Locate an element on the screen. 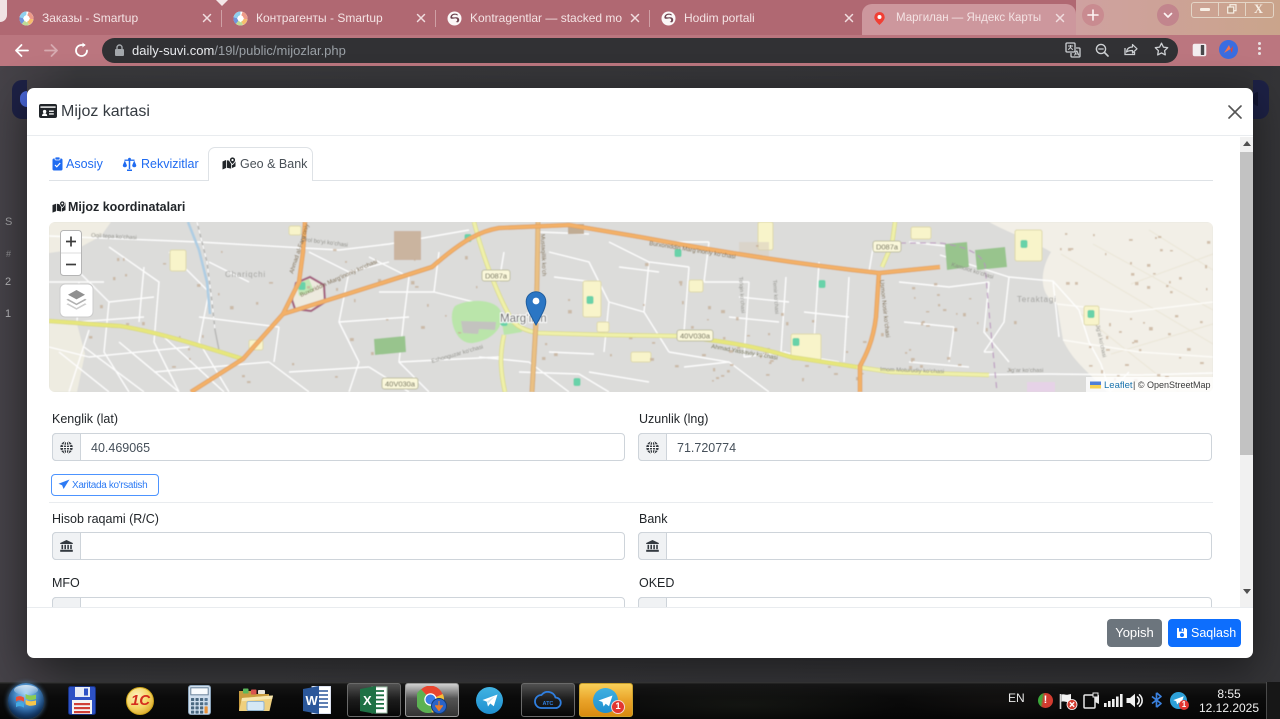 The width and height of the screenshot is (1280, 719). svg-text: X is located at coordinates (367, 700).